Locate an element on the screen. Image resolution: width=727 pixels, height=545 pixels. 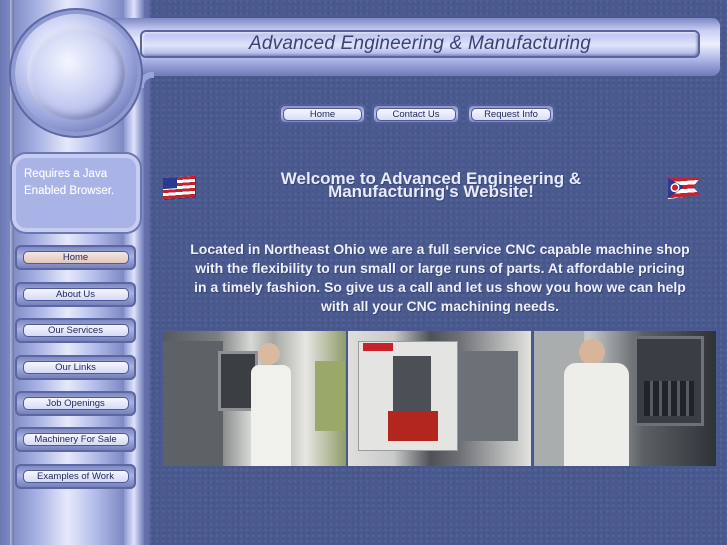
ohio-flag-icon is located at coordinates (684, 187).